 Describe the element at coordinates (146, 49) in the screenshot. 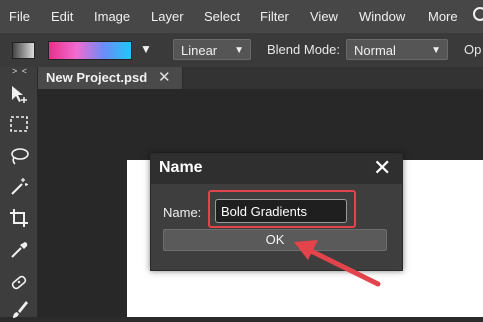

I see `gradient-dropdown-icon: ▼` at that location.